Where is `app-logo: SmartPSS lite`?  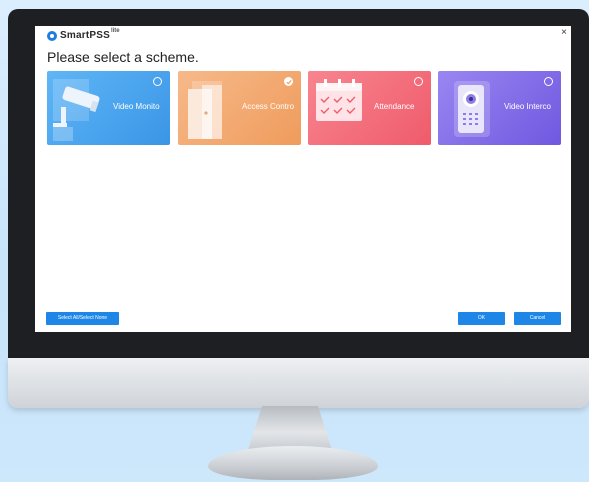
app-logo: SmartPSS lite is located at coordinates (83, 34).